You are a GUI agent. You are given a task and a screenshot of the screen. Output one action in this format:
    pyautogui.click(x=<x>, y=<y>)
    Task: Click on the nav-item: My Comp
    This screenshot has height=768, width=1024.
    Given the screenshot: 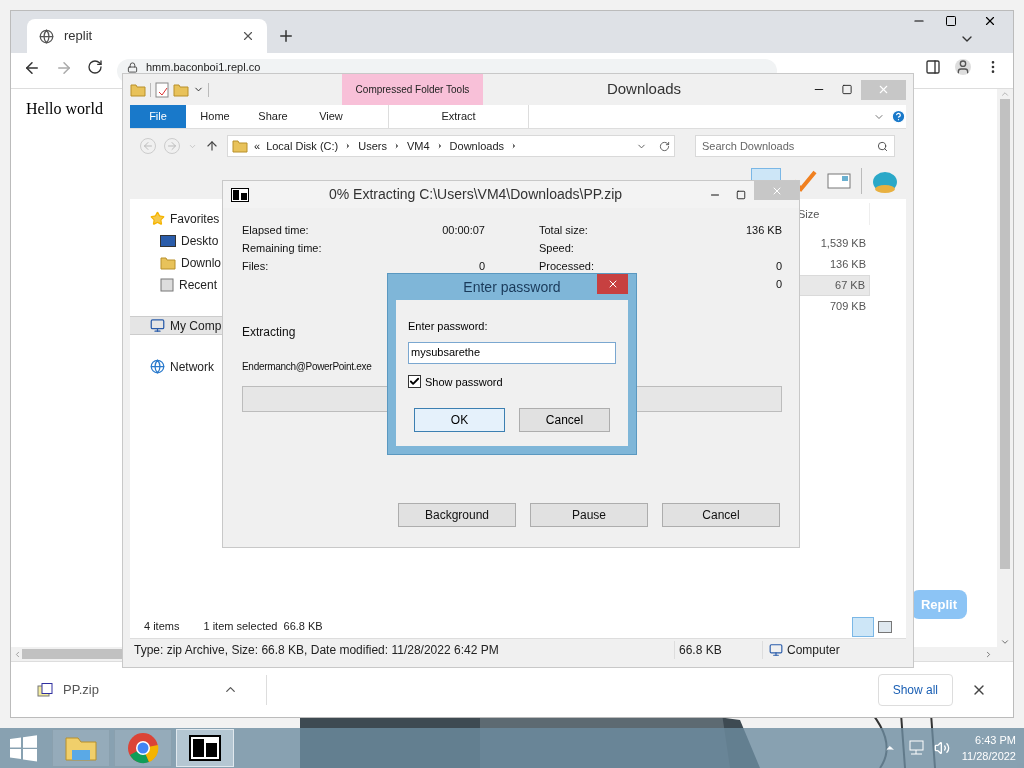 What is the action you would take?
    pyautogui.click(x=176, y=325)
    